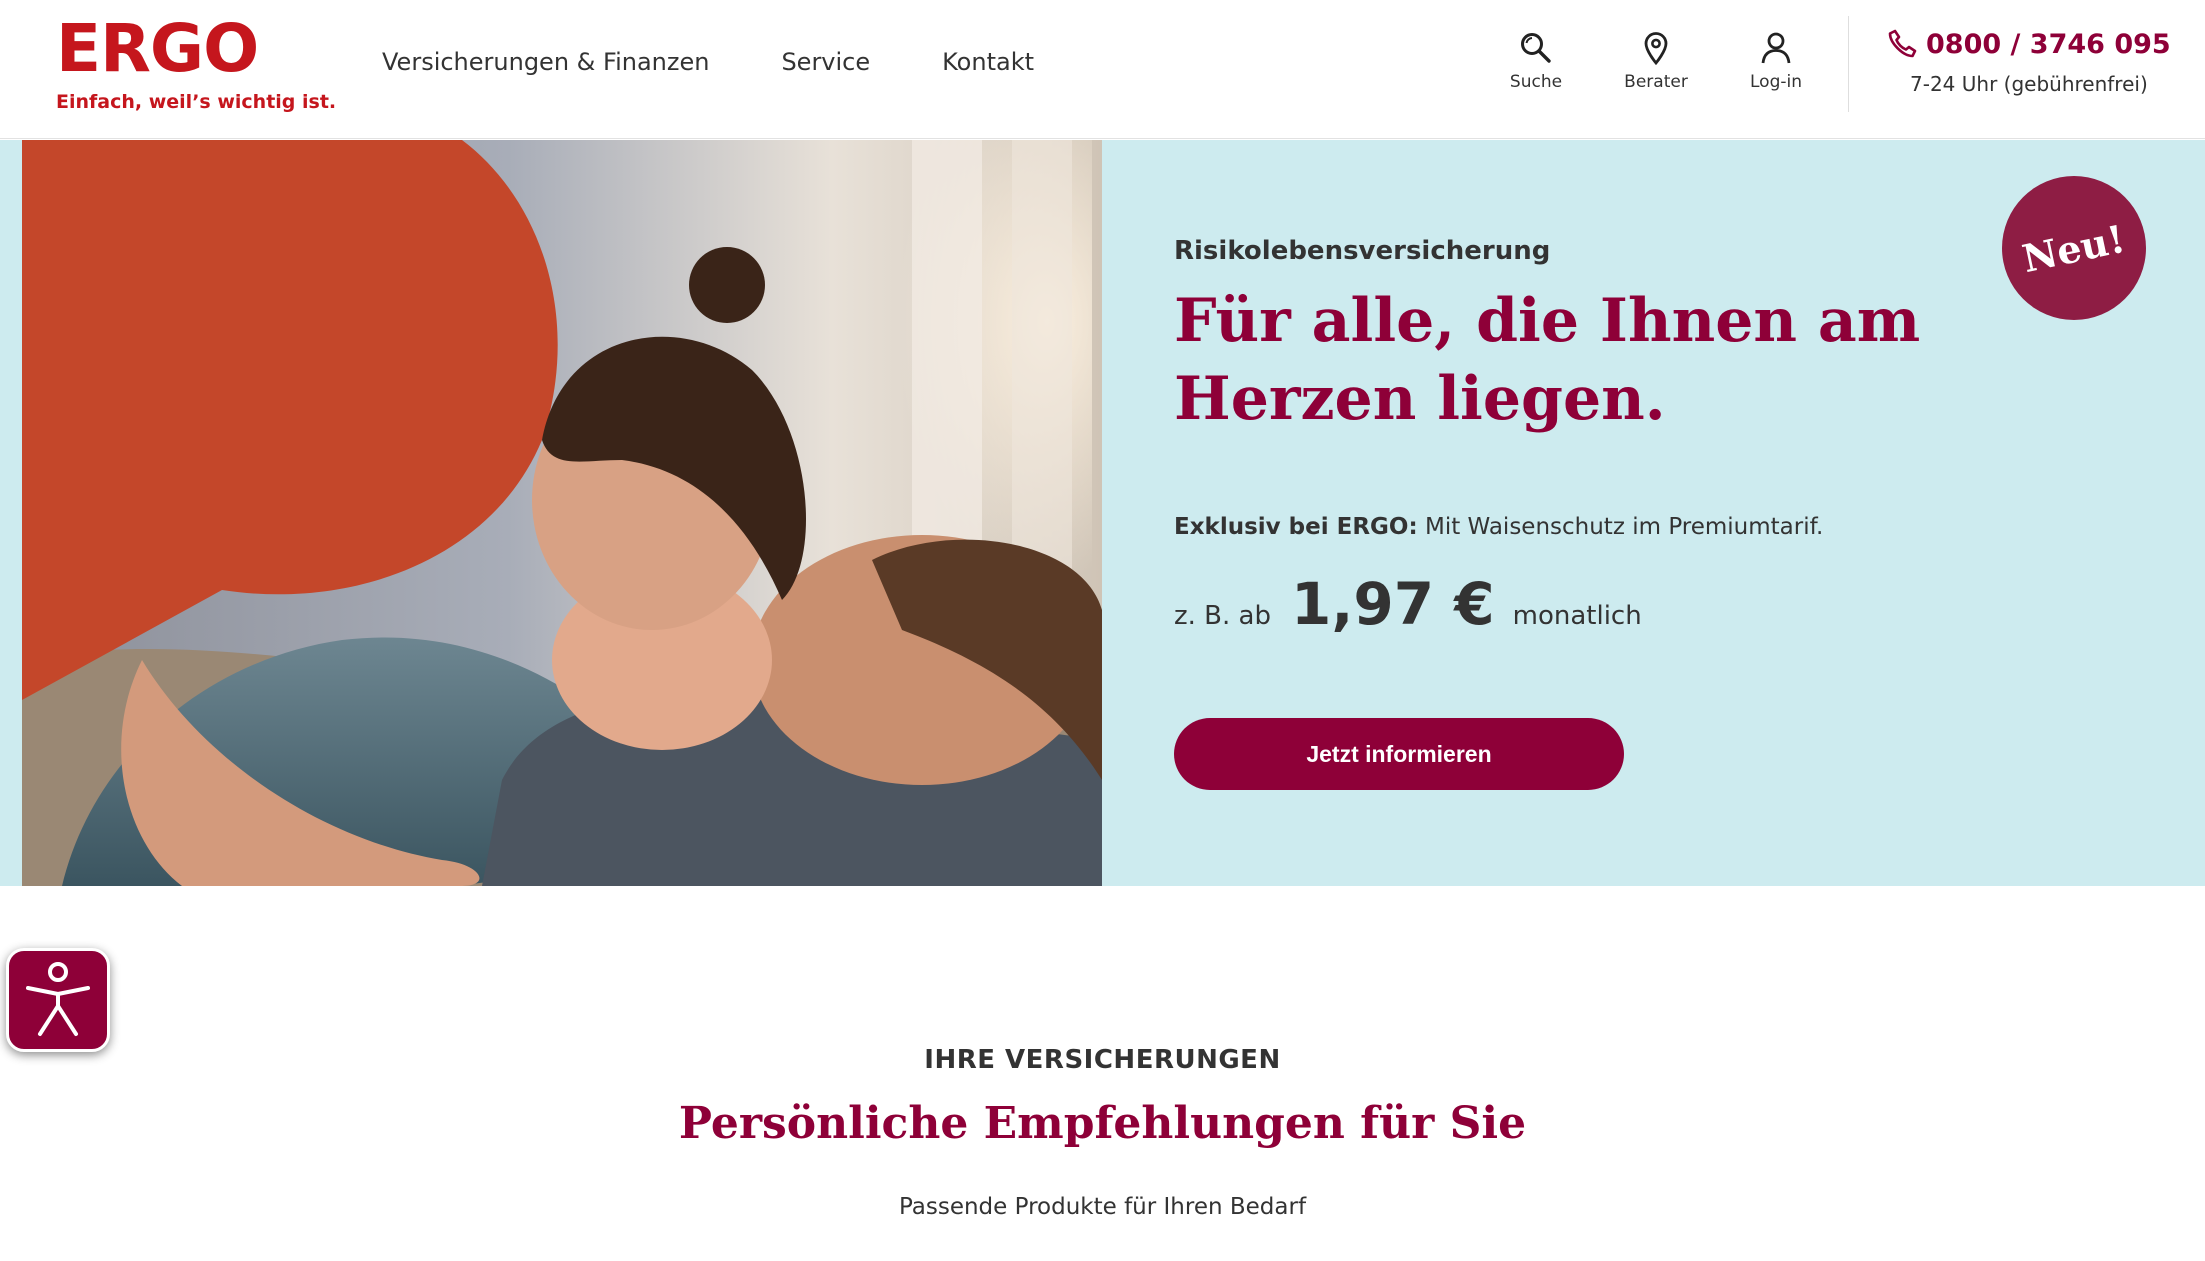 The width and height of the screenshot is (2205, 1261). I want to click on ergo-logo: ERGO, so click(157, 48).